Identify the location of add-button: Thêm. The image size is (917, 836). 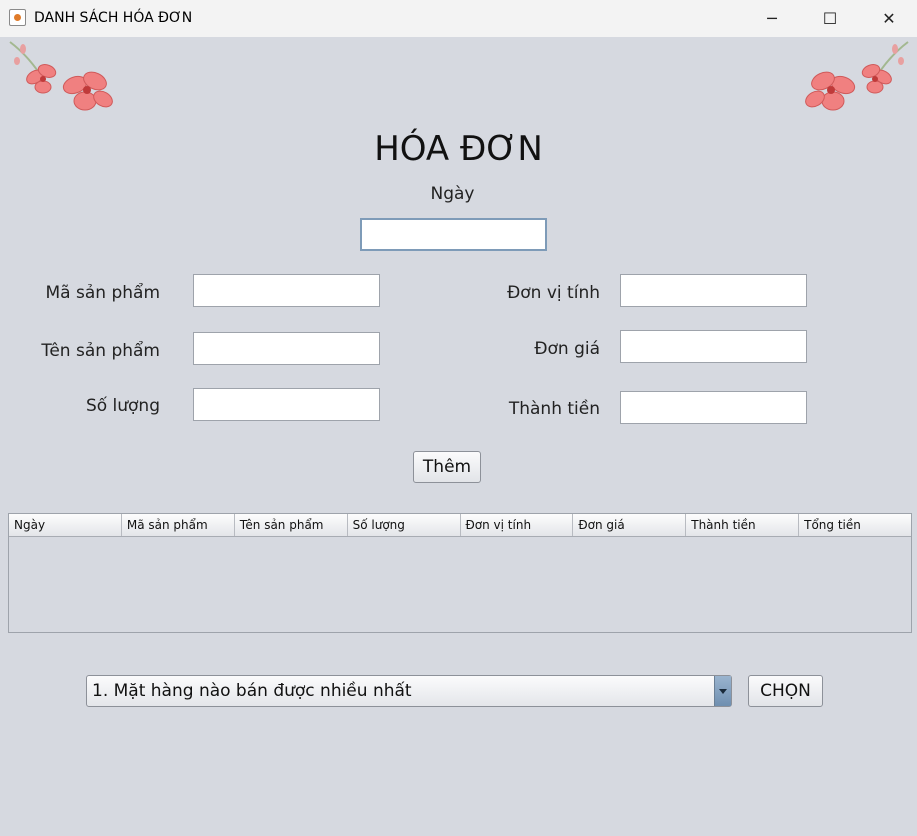
(447, 467).